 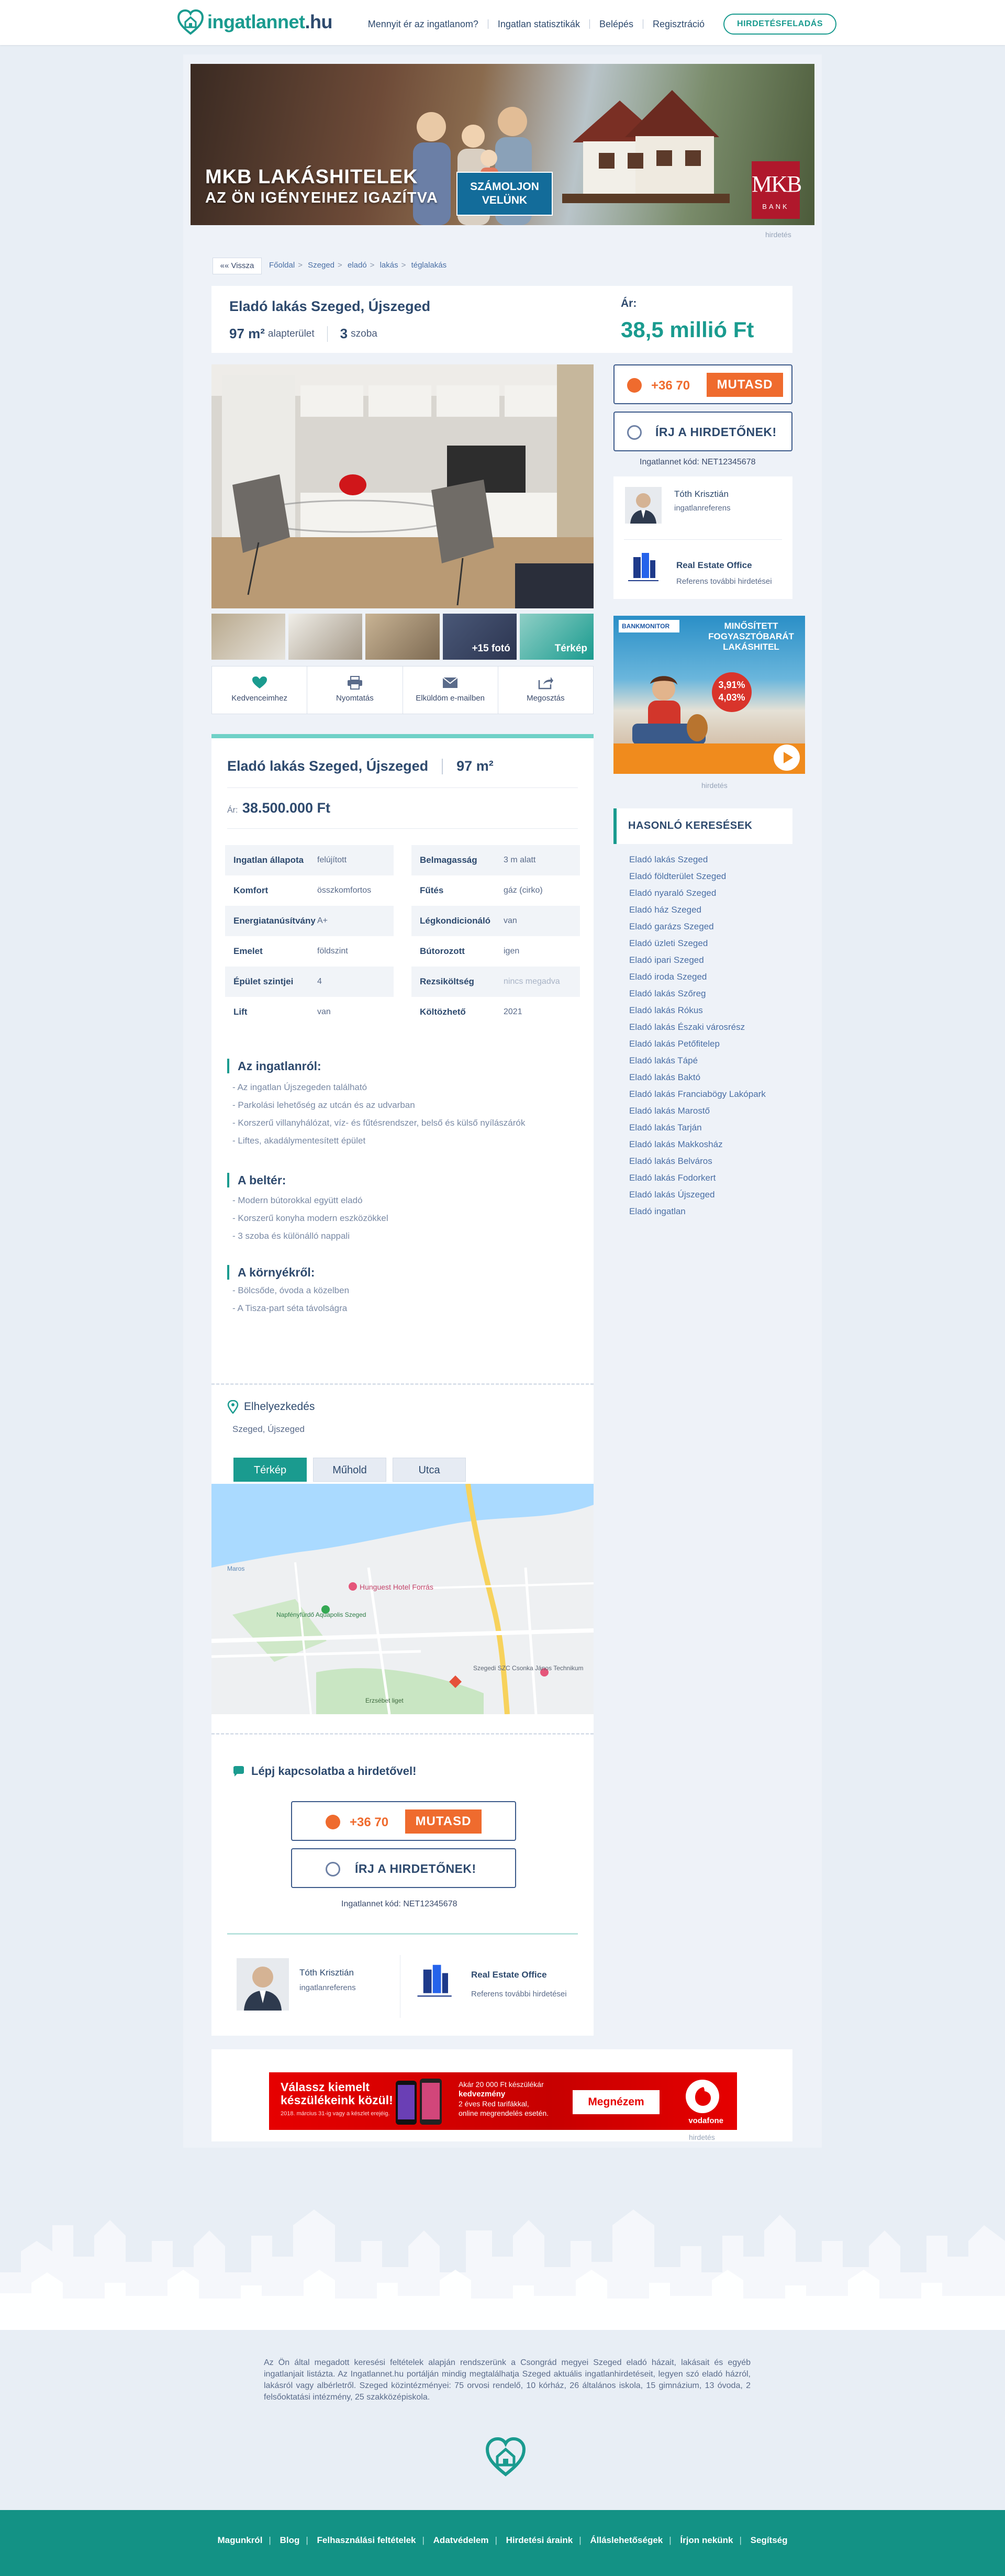 I want to click on similar-search-link: Eladó lakás Franciabögy Lakópark, so click(x=697, y=1095).